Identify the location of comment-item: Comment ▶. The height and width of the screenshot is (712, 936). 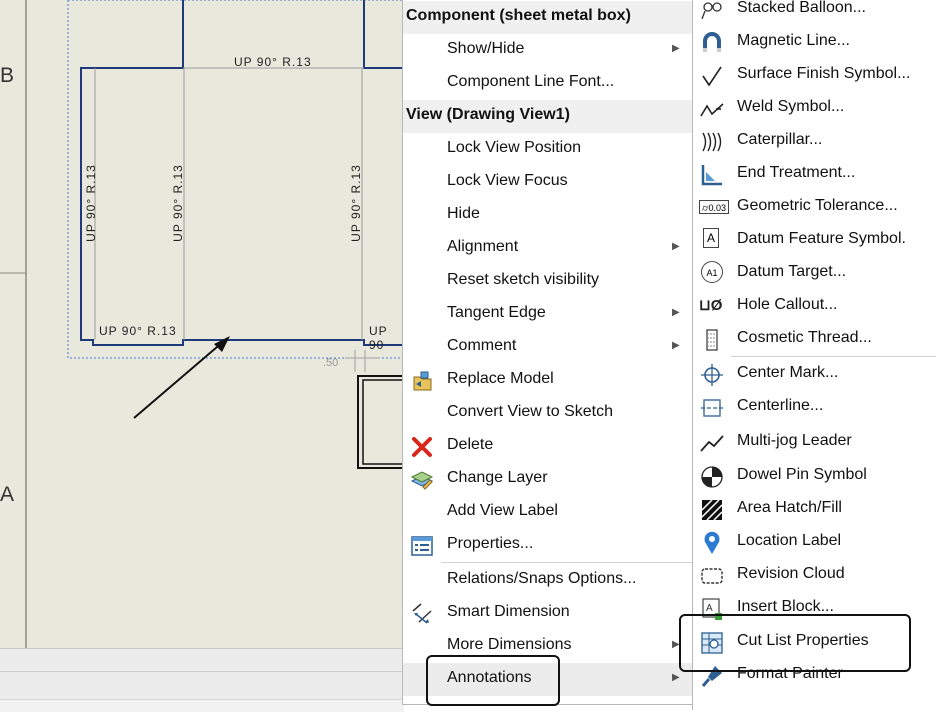
(548, 347).